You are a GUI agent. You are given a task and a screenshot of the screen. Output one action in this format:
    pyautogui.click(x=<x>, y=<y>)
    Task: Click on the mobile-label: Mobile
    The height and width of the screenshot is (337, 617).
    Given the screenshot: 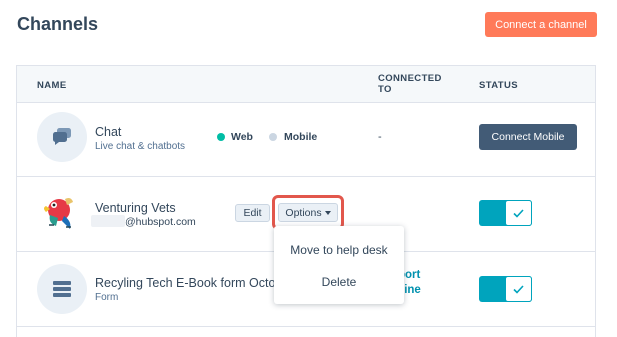 What is the action you would take?
    pyautogui.click(x=301, y=137)
    